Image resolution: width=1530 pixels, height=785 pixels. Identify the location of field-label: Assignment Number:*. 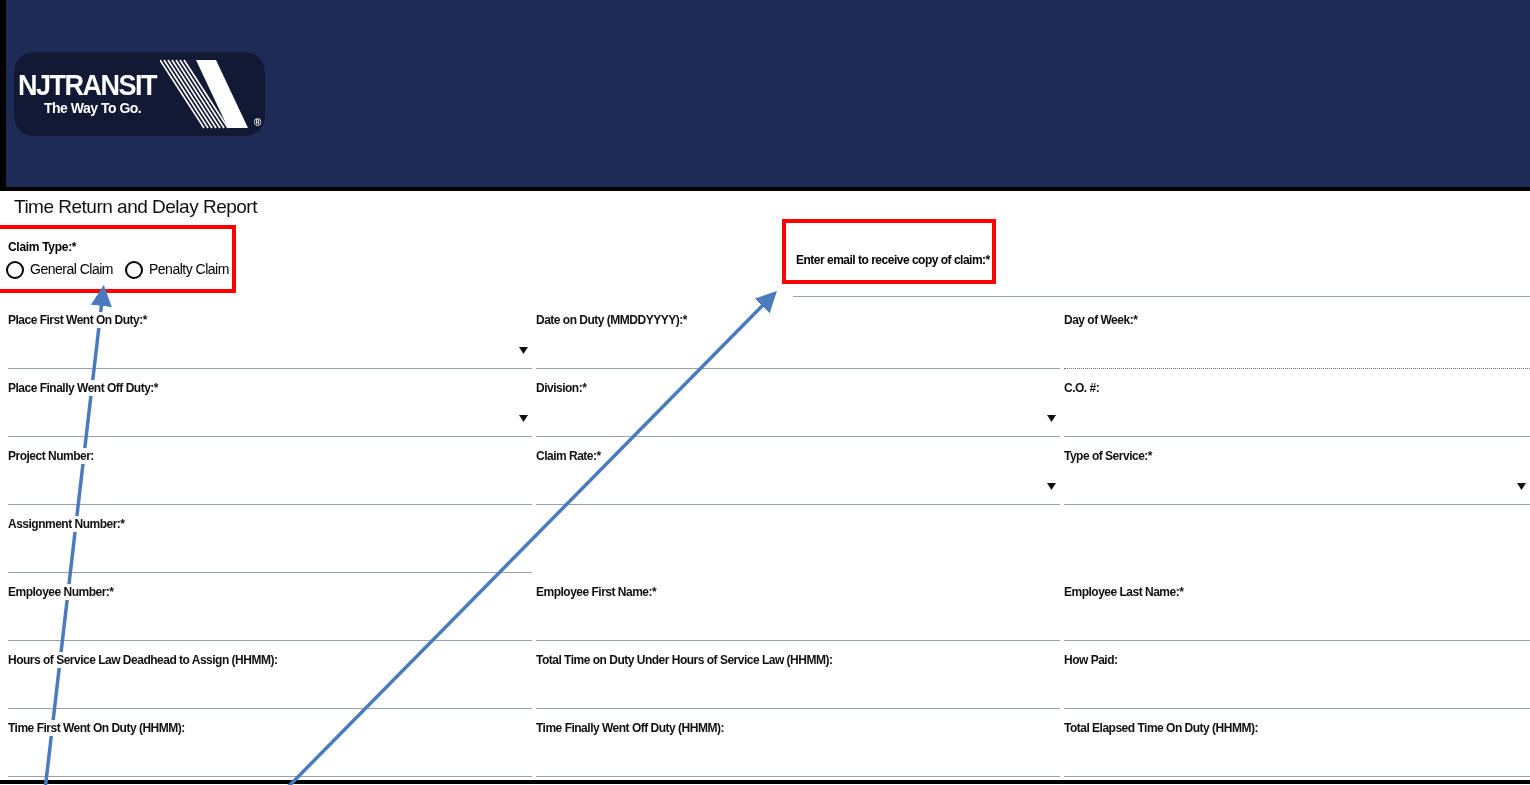
(66, 524).